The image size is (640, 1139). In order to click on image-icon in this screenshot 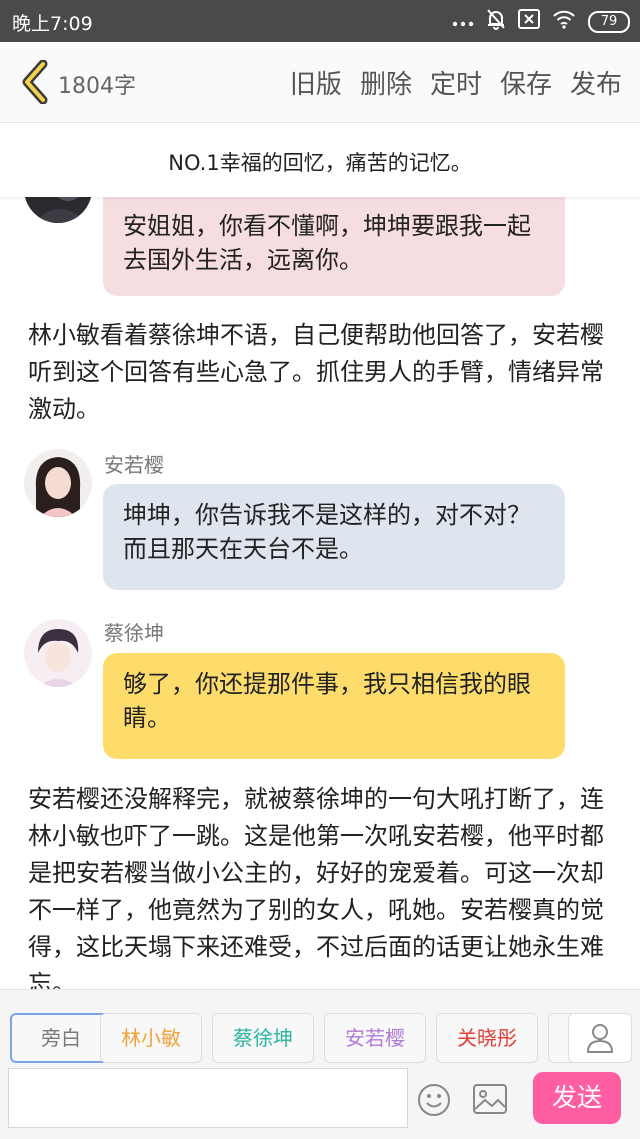, I will do `click(490, 1099)`.